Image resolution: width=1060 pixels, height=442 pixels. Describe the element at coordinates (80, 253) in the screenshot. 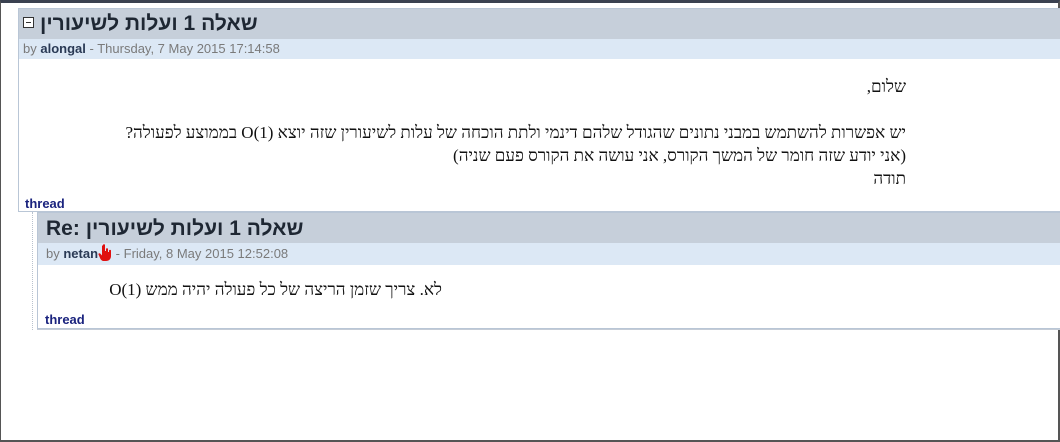

I see `post-author: netan` at that location.